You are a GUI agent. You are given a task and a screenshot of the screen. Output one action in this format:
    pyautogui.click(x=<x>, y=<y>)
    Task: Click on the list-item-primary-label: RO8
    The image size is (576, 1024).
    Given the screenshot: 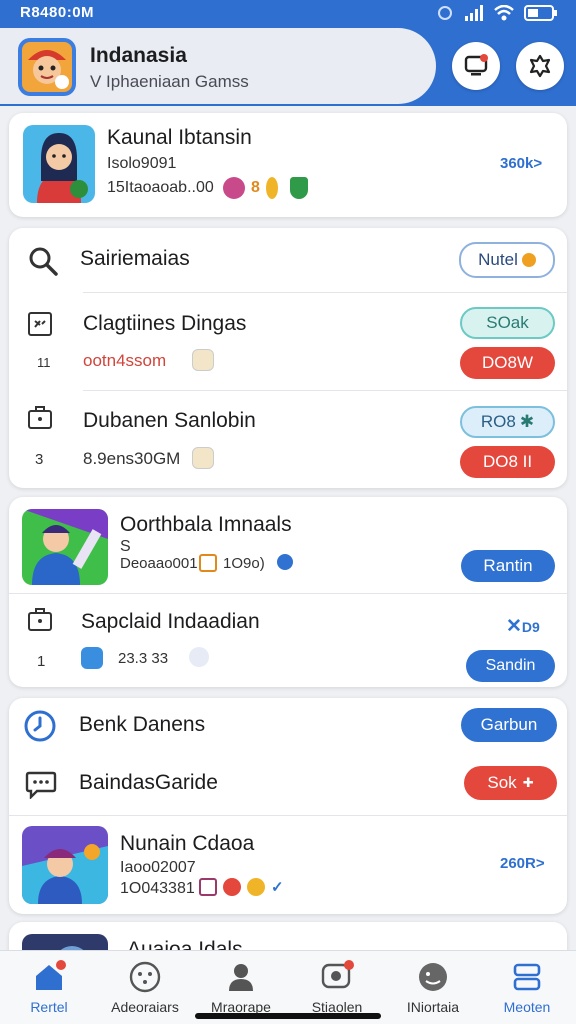 What is the action you would take?
    pyautogui.click(x=498, y=421)
    